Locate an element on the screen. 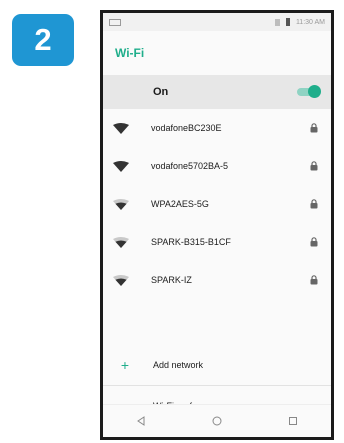 The height and width of the screenshot is (443, 344). network-ssid: WPA2AES-5G is located at coordinates (180, 204).